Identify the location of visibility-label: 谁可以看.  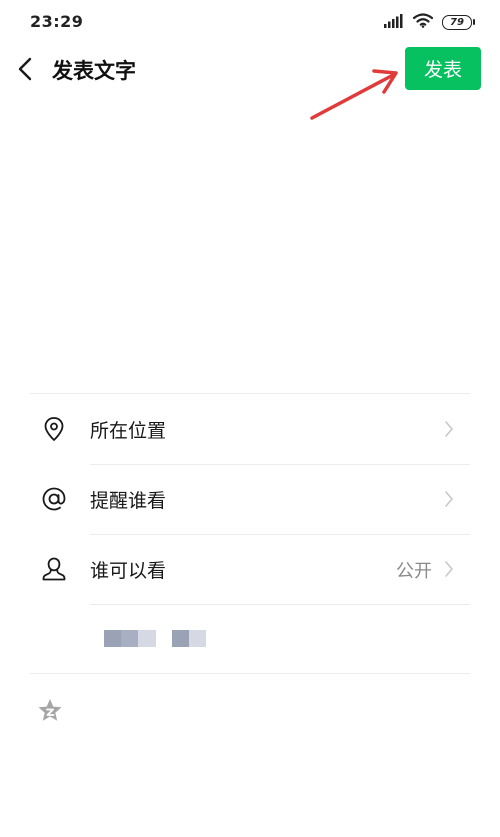
(128, 571).